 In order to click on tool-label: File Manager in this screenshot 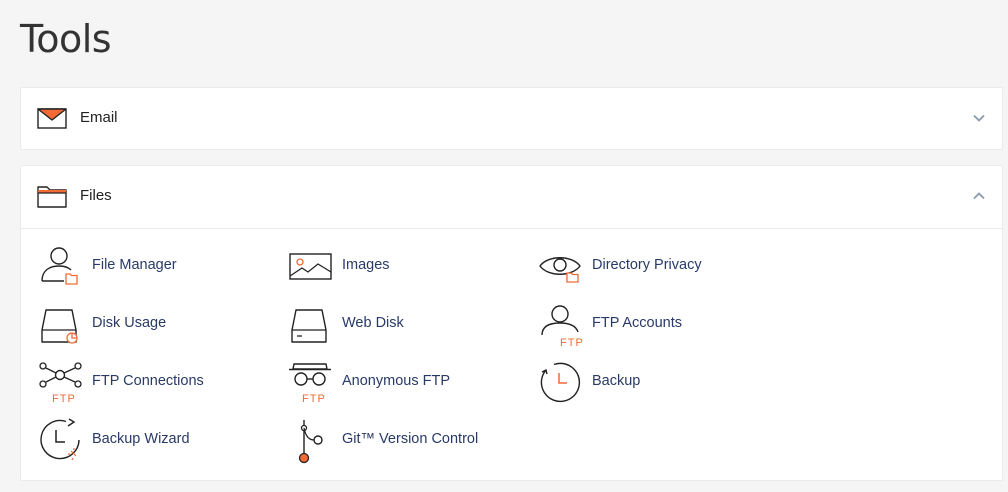, I will do `click(134, 265)`.